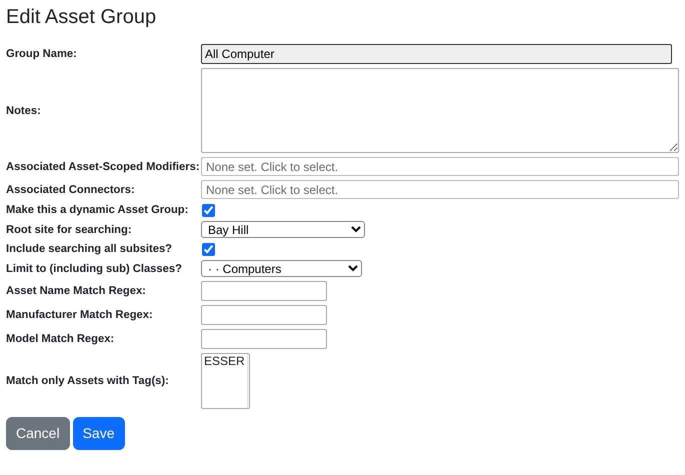  Describe the element at coordinates (98, 210) in the screenshot. I see `field-label: Make this a dynamic Asset Group:` at that location.